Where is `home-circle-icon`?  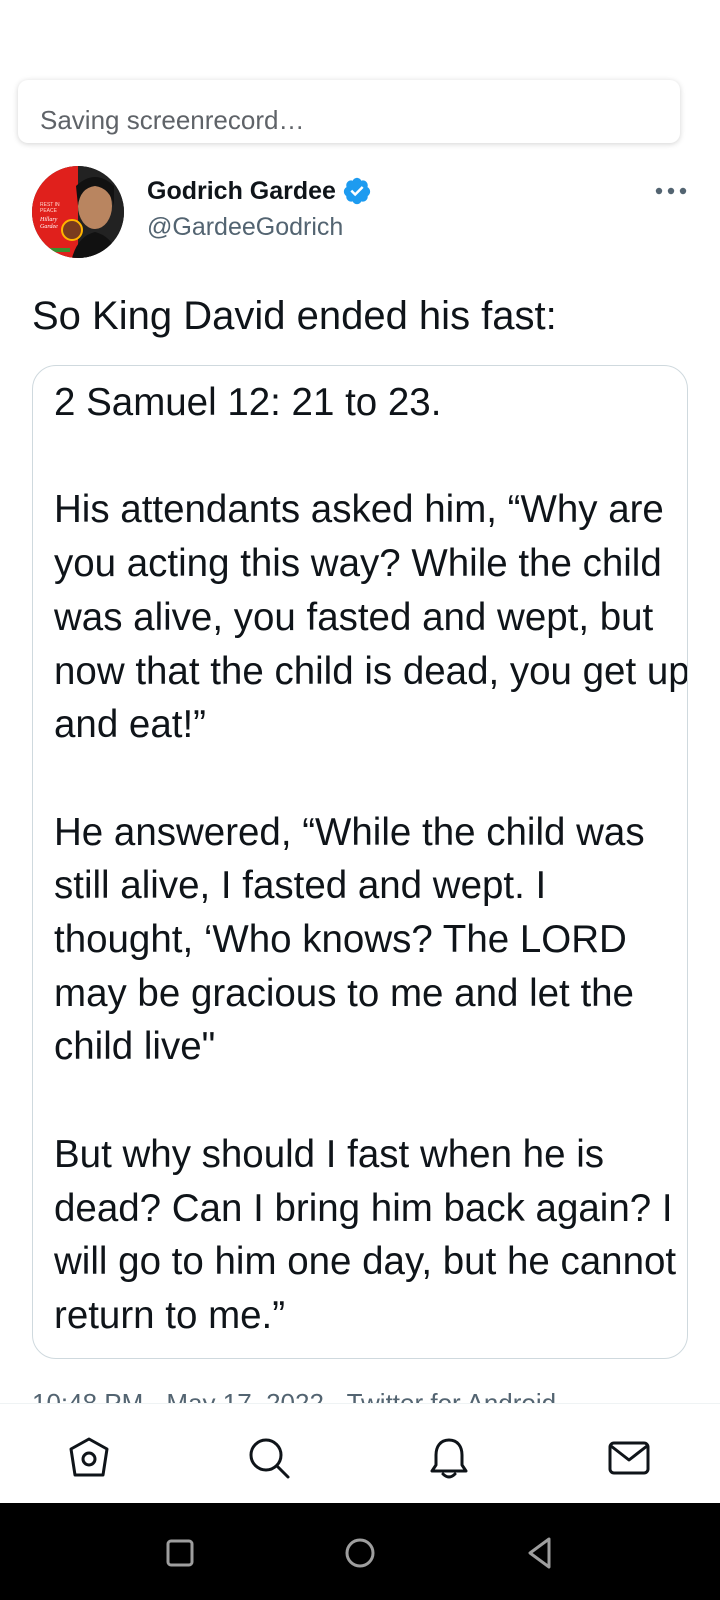
home-circle-icon is located at coordinates (360, 1553).